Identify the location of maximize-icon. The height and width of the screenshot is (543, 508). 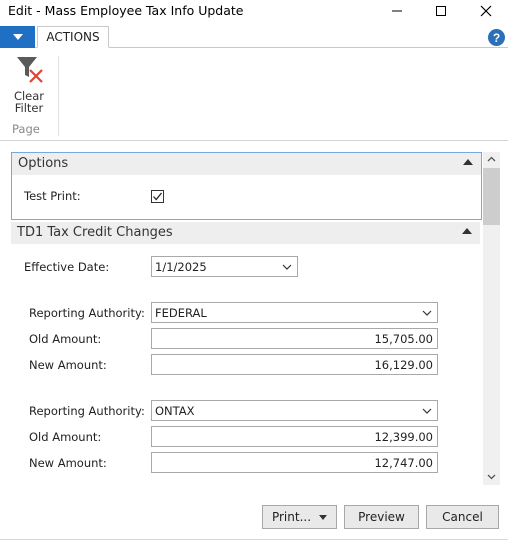
(441, 11).